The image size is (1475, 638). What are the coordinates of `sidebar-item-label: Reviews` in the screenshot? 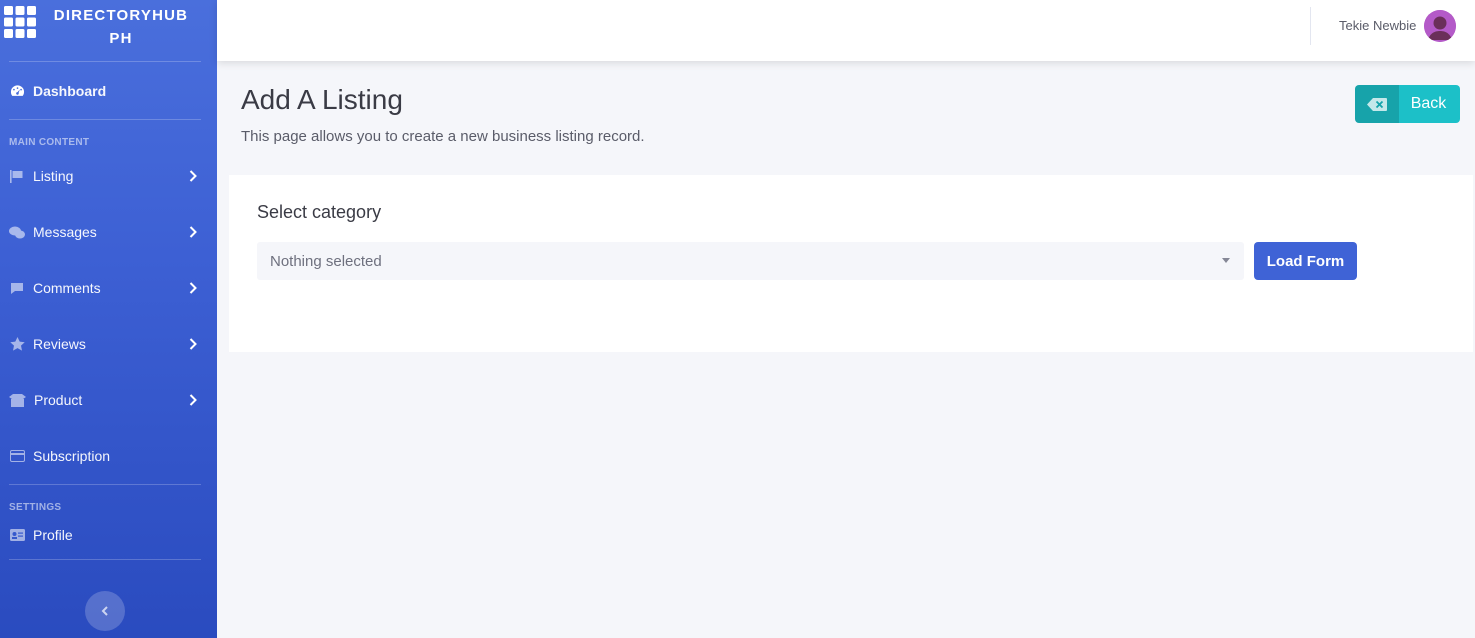 It's located at (59, 344).